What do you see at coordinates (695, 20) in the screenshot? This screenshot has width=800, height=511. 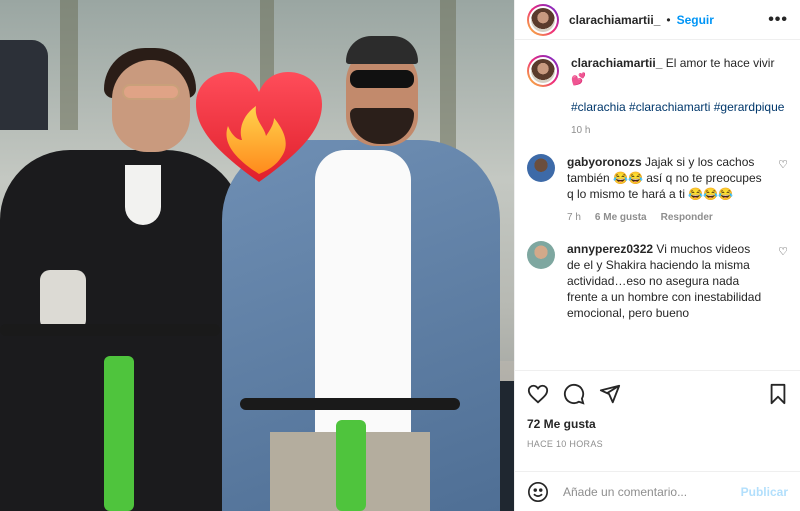 I see `follow-button: Seguir` at bounding box center [695, 20].